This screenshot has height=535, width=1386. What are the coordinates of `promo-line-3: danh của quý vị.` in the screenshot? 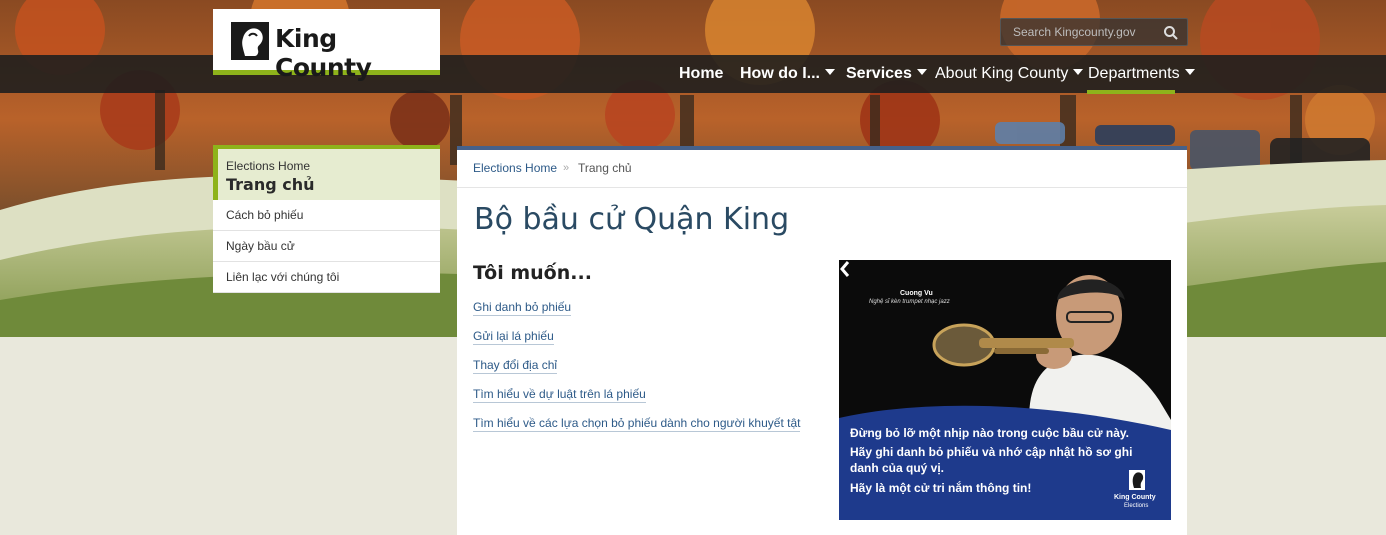 It's located at (897, 468).